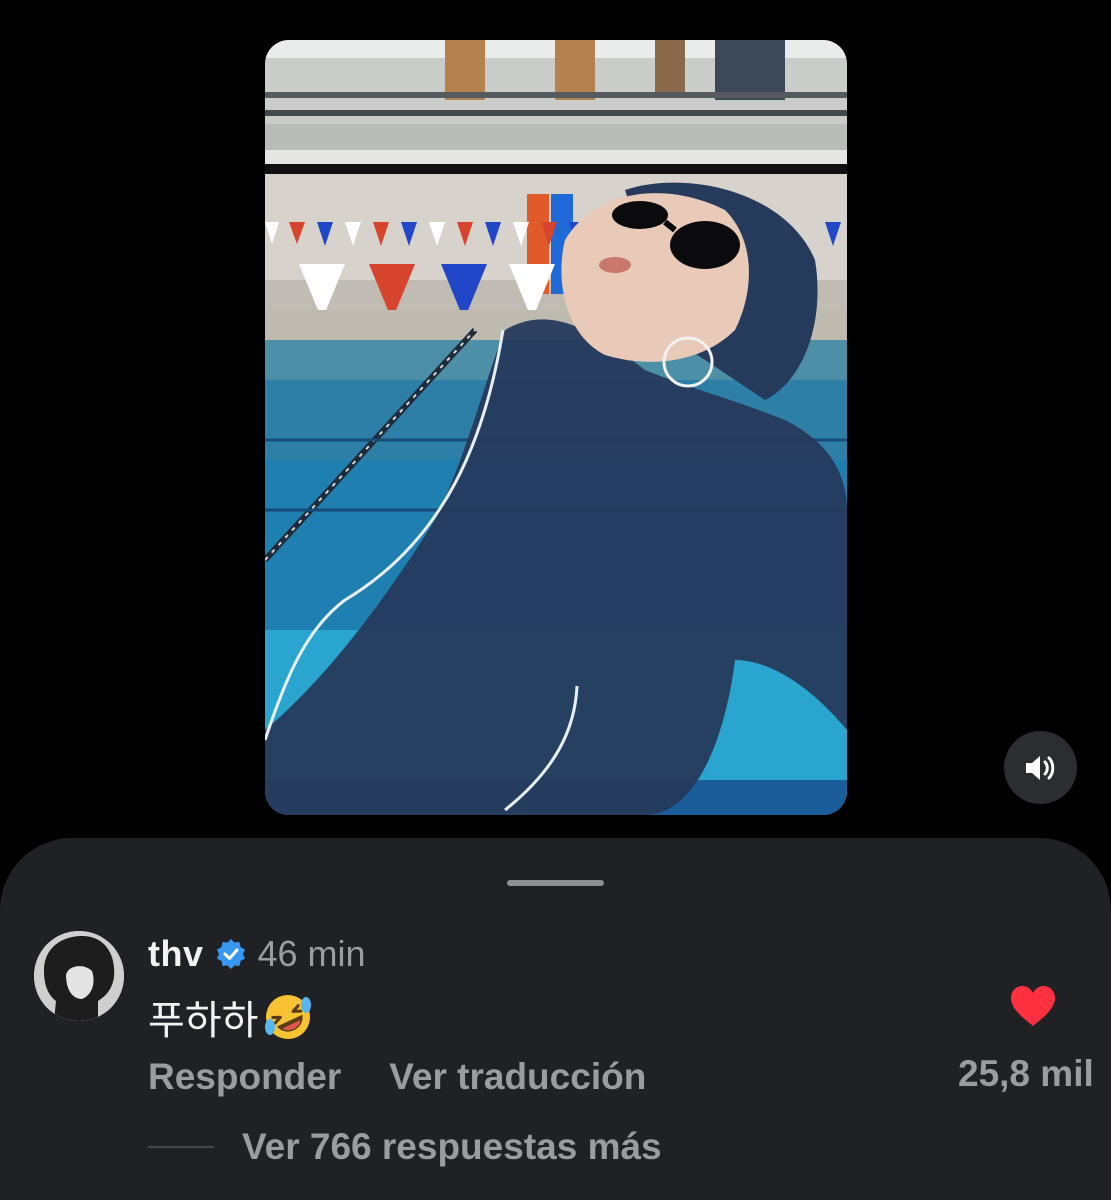 The height and width of the screenshot is (1200, 1111). What do you see at coordinates (181, 1147) in the screenshot?
I see `replies-divider-line` at bounding box center [181, 1147].